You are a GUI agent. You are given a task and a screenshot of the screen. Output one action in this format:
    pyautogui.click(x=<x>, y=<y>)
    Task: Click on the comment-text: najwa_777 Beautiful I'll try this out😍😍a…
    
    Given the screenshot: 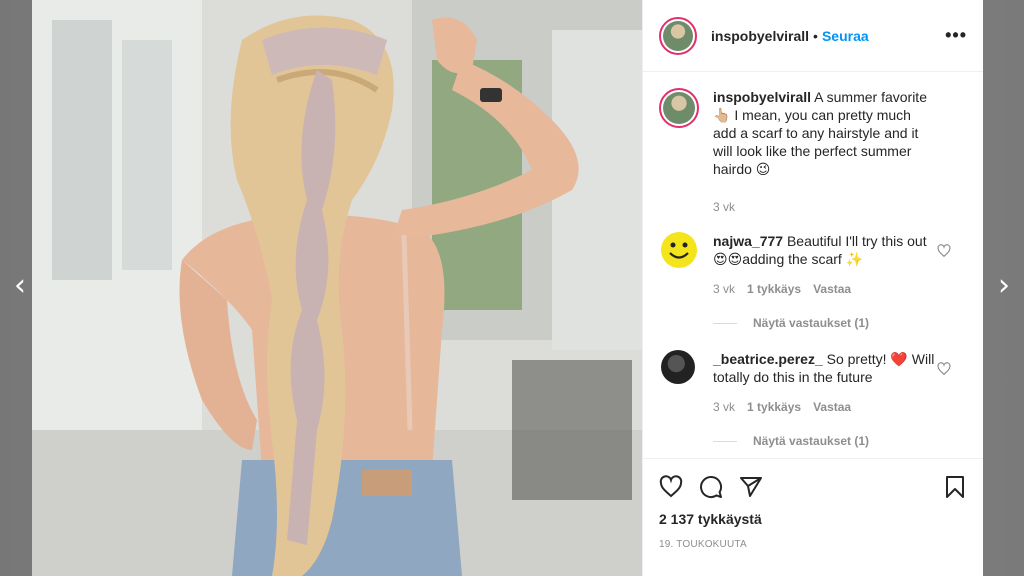 What is the action you would take?
    pyautogui.click(x=825, y=250)
    